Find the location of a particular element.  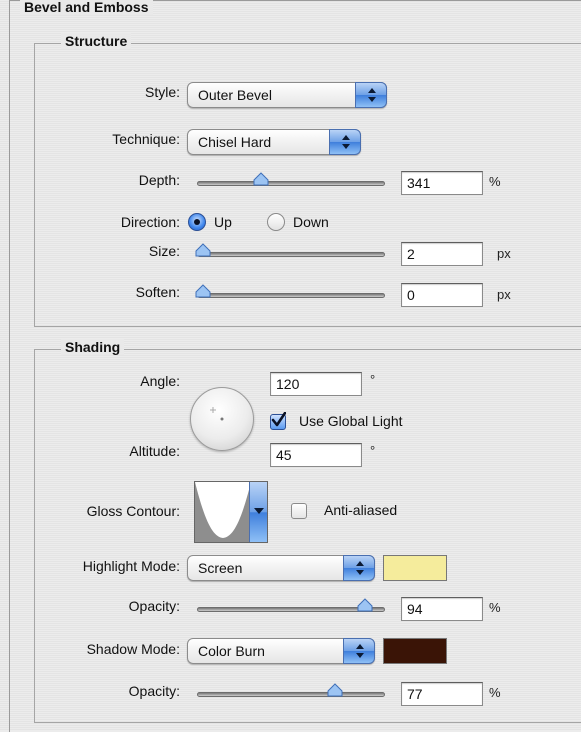

soften-slider-track is located at coordinates (291, 295).